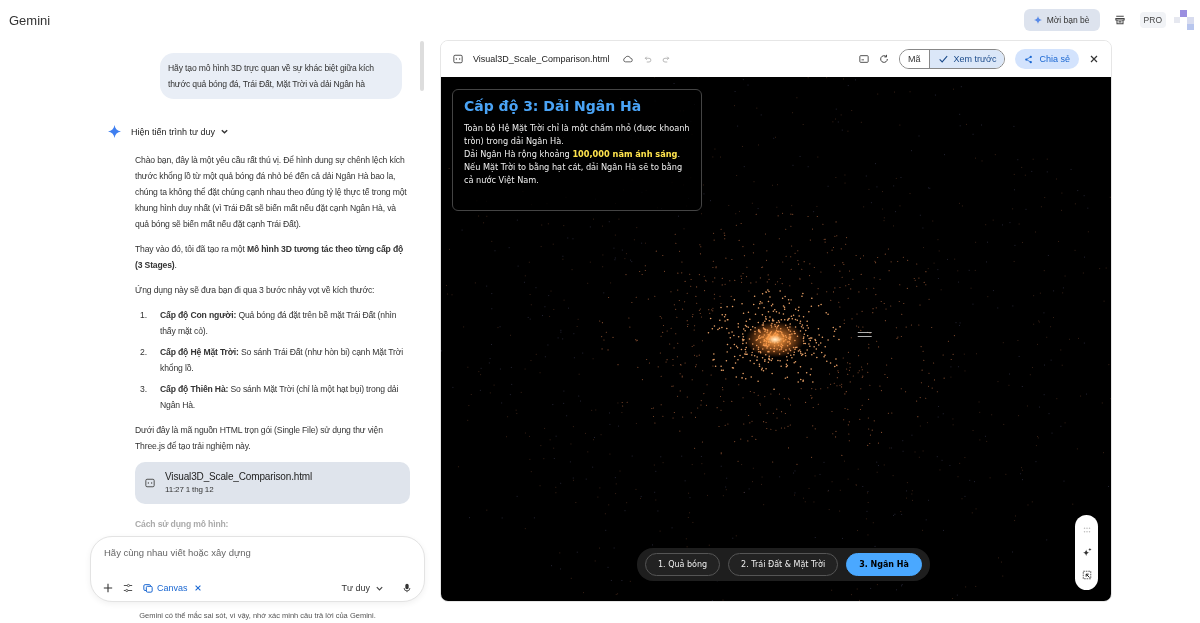  I want to click on chevron-down-icon, so click(225, 131).